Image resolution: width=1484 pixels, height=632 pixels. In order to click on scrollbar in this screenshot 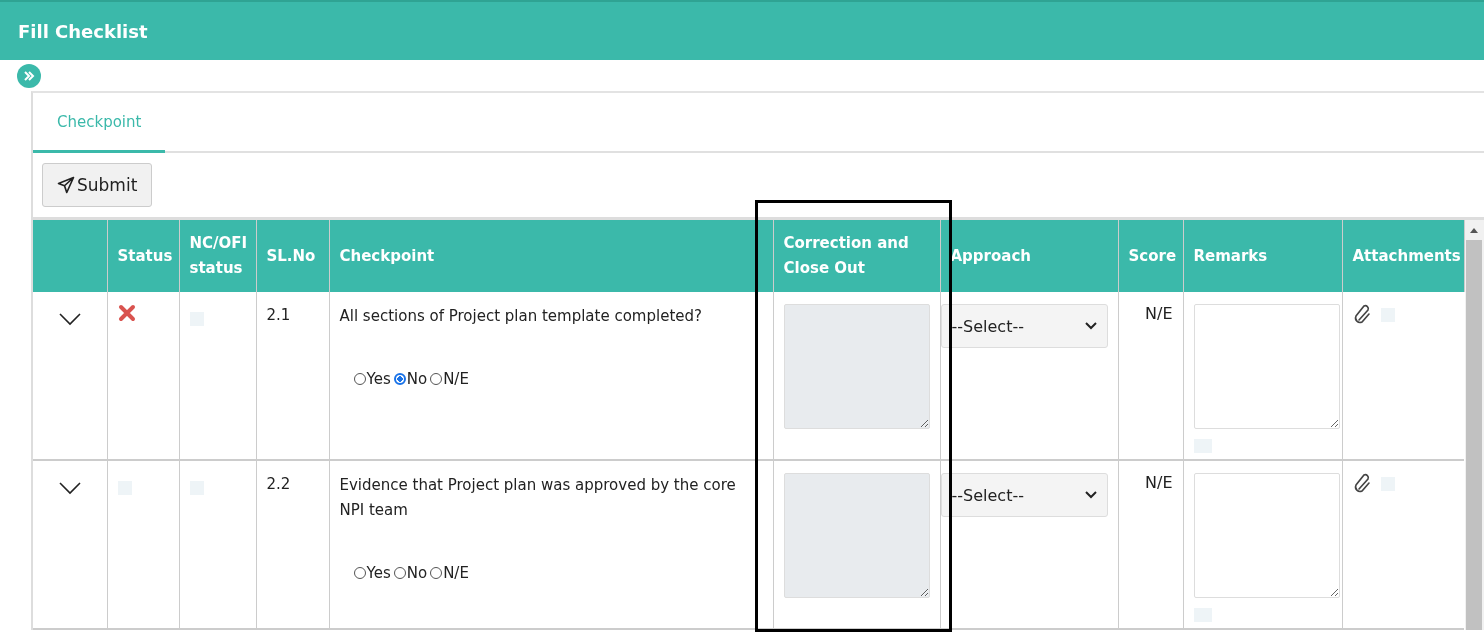, I will do `click(1474, 425)`.